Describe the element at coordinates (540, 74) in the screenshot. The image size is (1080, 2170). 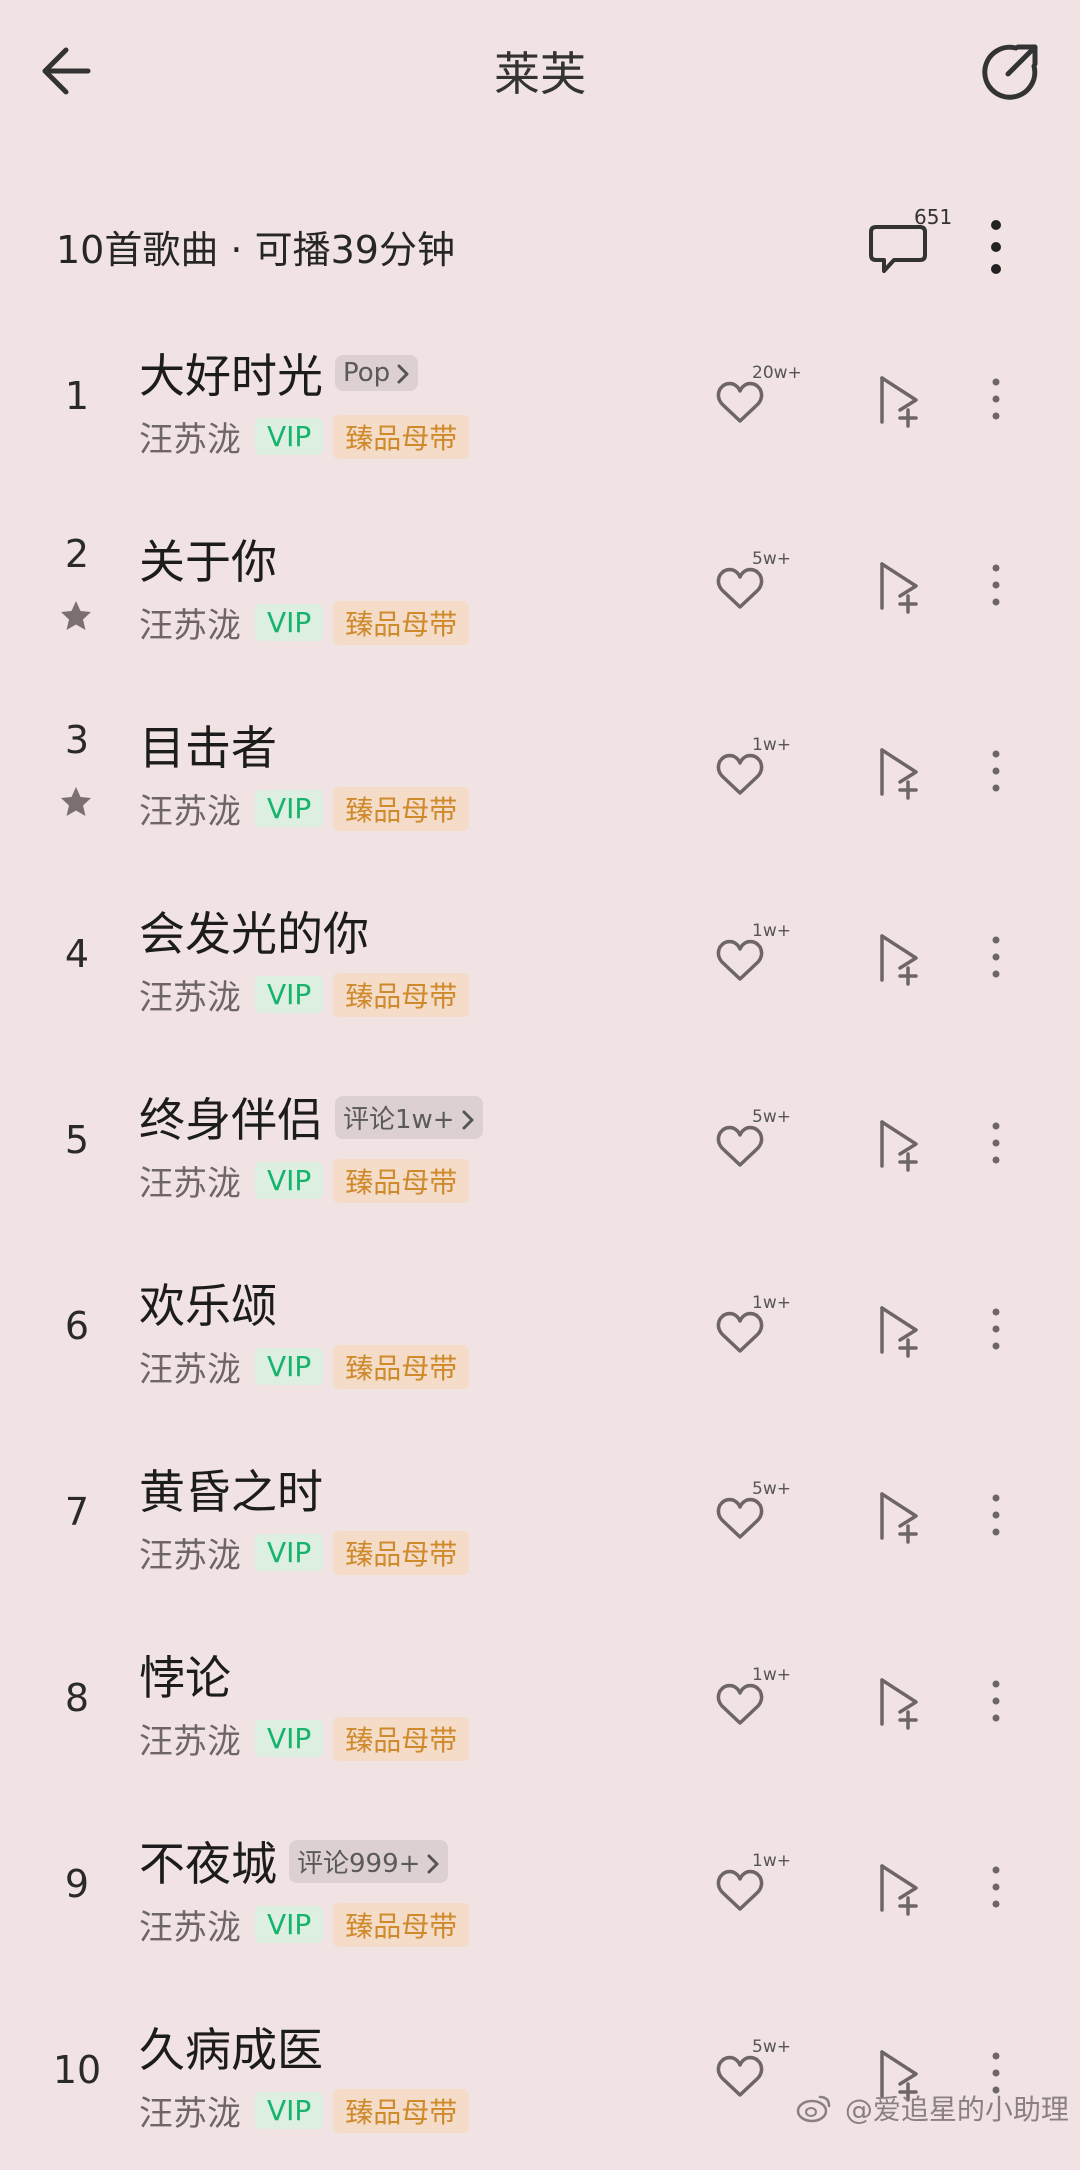
I see `page-title: 莱芙` at that location.